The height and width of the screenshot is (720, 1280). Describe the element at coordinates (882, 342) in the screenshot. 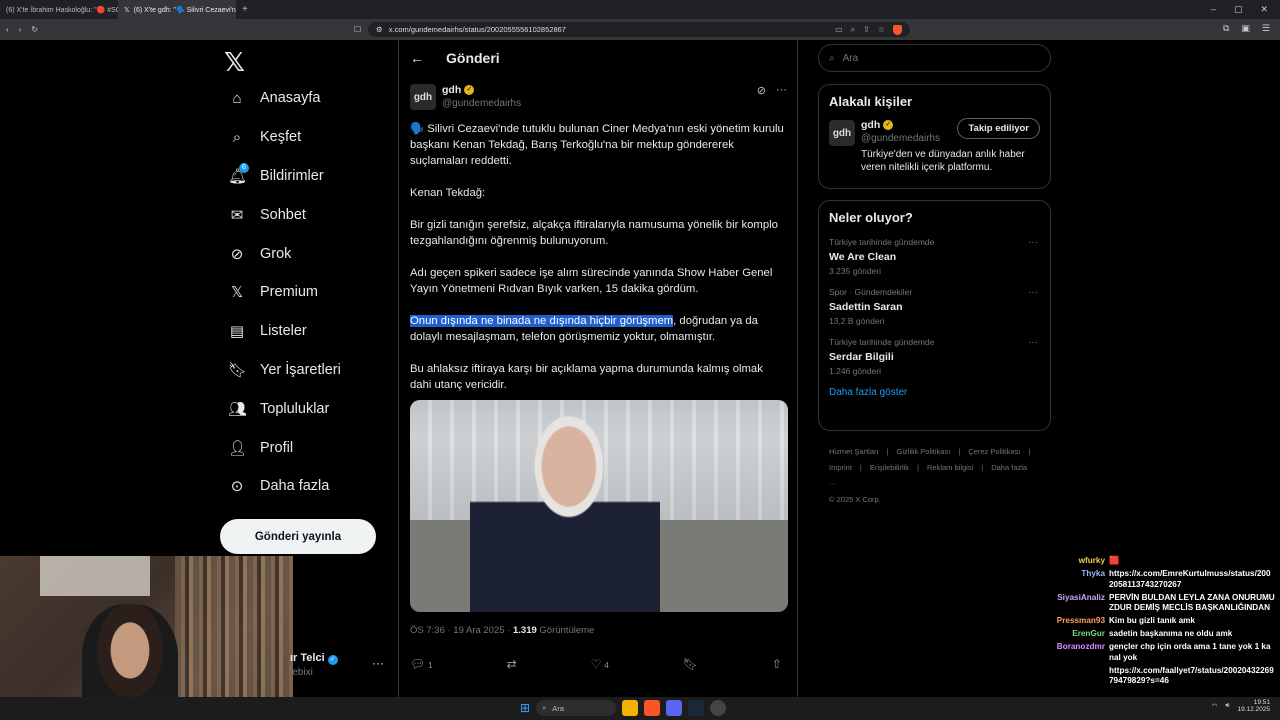

I see `trend-context: Türkiye tarihinde gündemde` at that location.